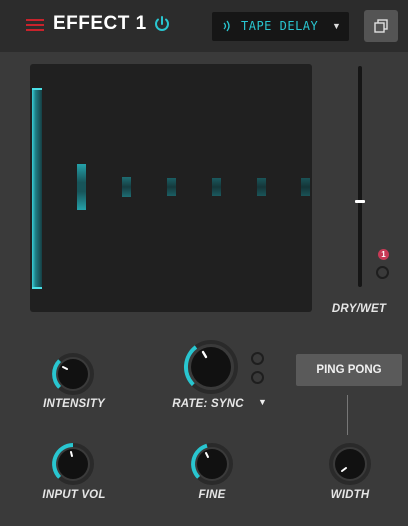 This screenshot has height=526, width=408. Describe the element at coordinates (73, 464) in the screenshot. I see `input-vol-knob` at that location.